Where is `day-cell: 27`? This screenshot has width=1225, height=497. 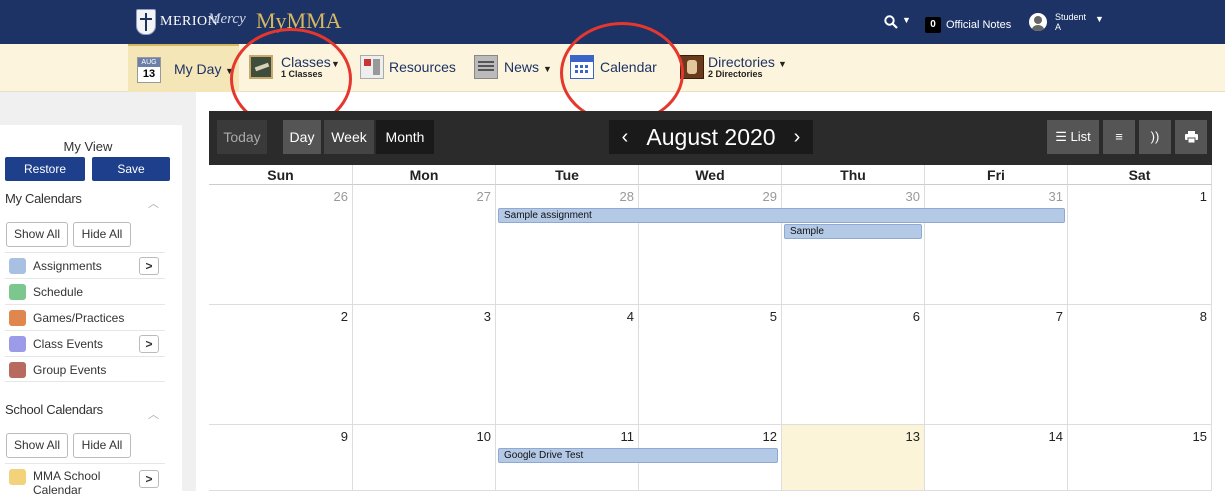 day-cell: 27 is located at coordinates (424, 245).